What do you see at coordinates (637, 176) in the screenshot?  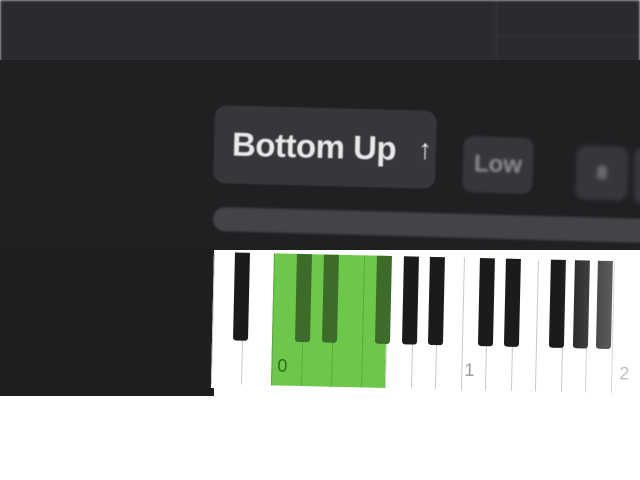 I see `next-control` at bounding box center [637, 176].